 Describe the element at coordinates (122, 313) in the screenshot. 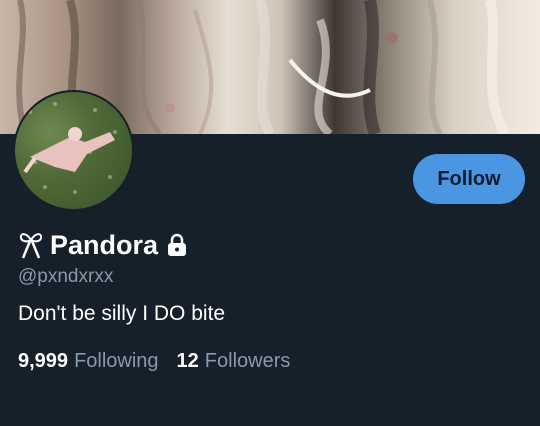

I see `profile-bio: Don't be silly I DO bite` at that location.